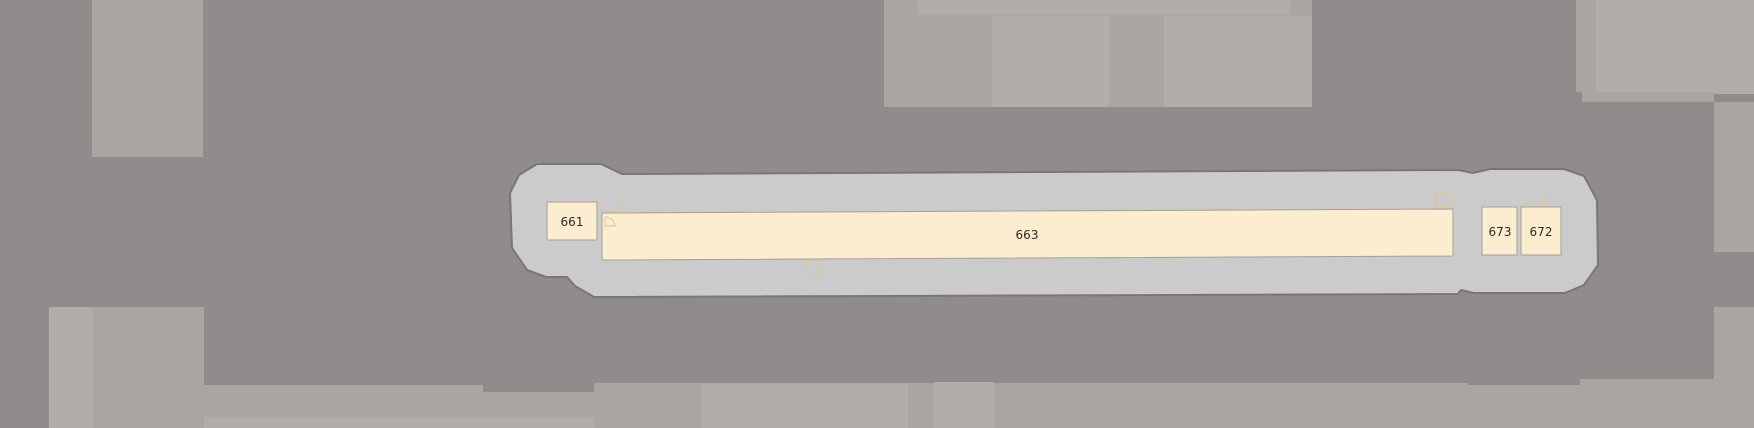  Describe the element at coordinates (572, 222) in the screenshot. I see `room-label-661: 661` at that location.